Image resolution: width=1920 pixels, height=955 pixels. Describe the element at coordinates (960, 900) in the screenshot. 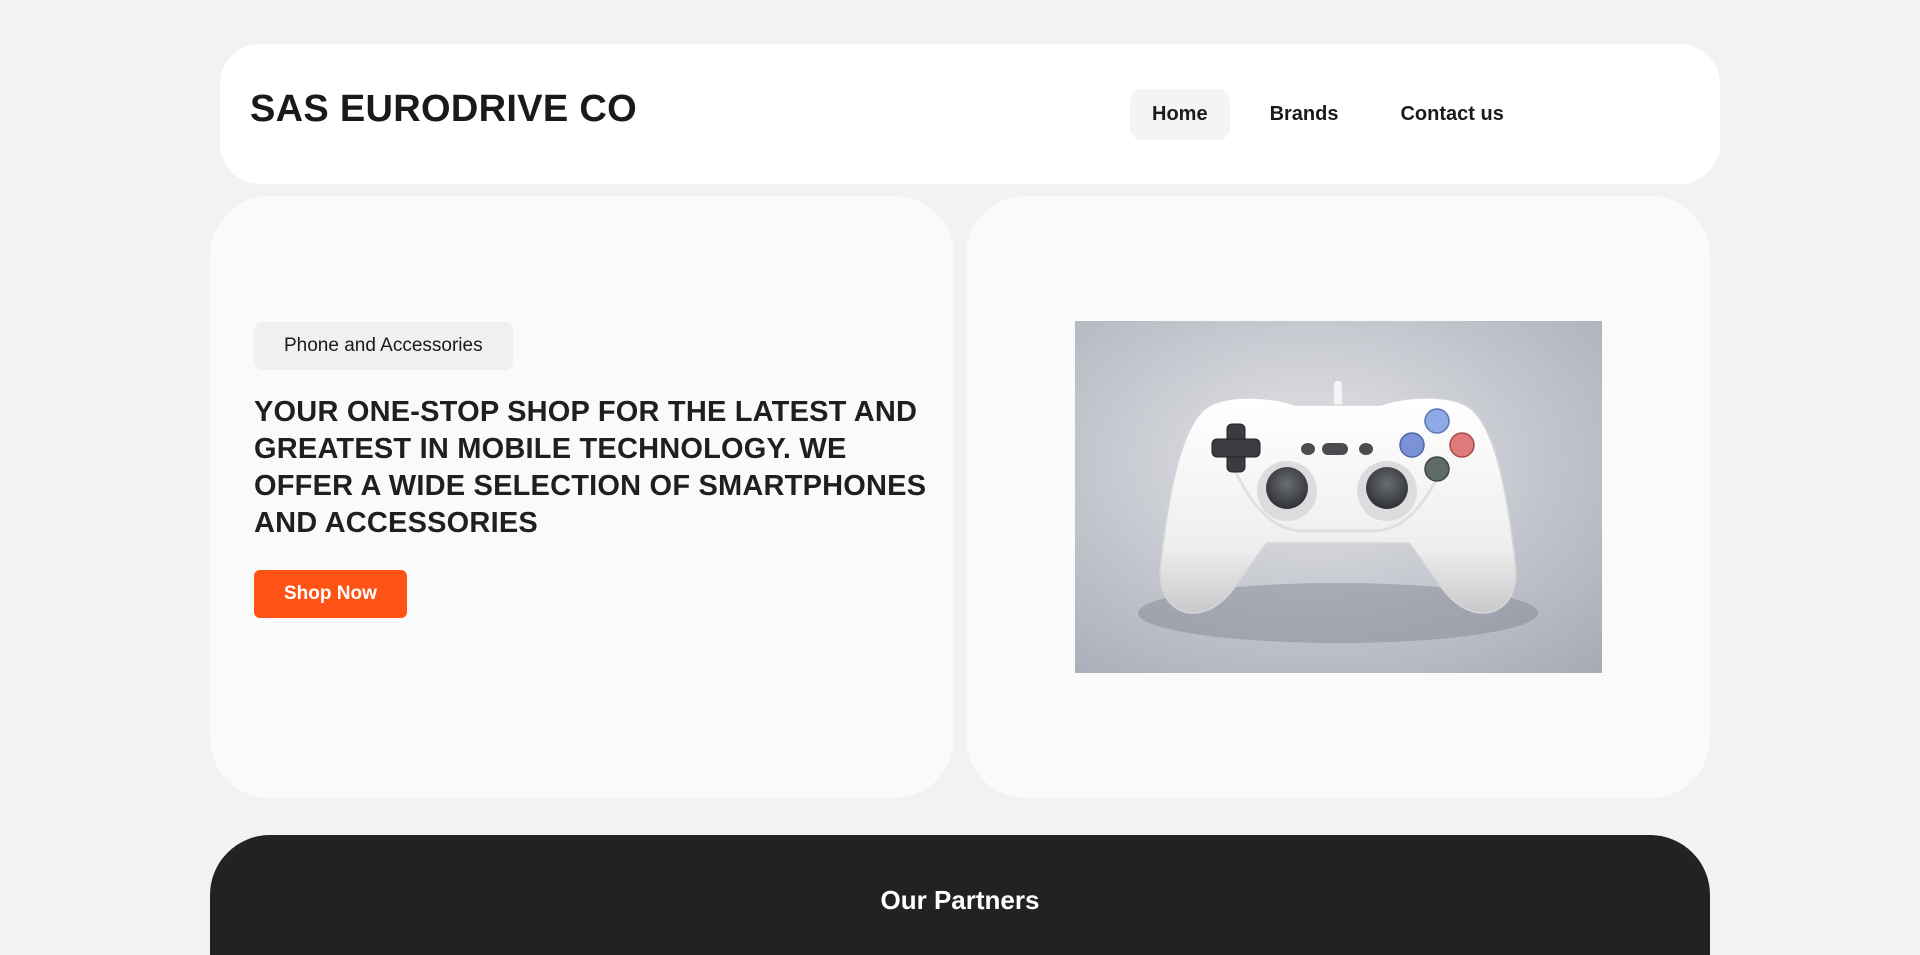

I see `partners-title: Our Partners` at that location.